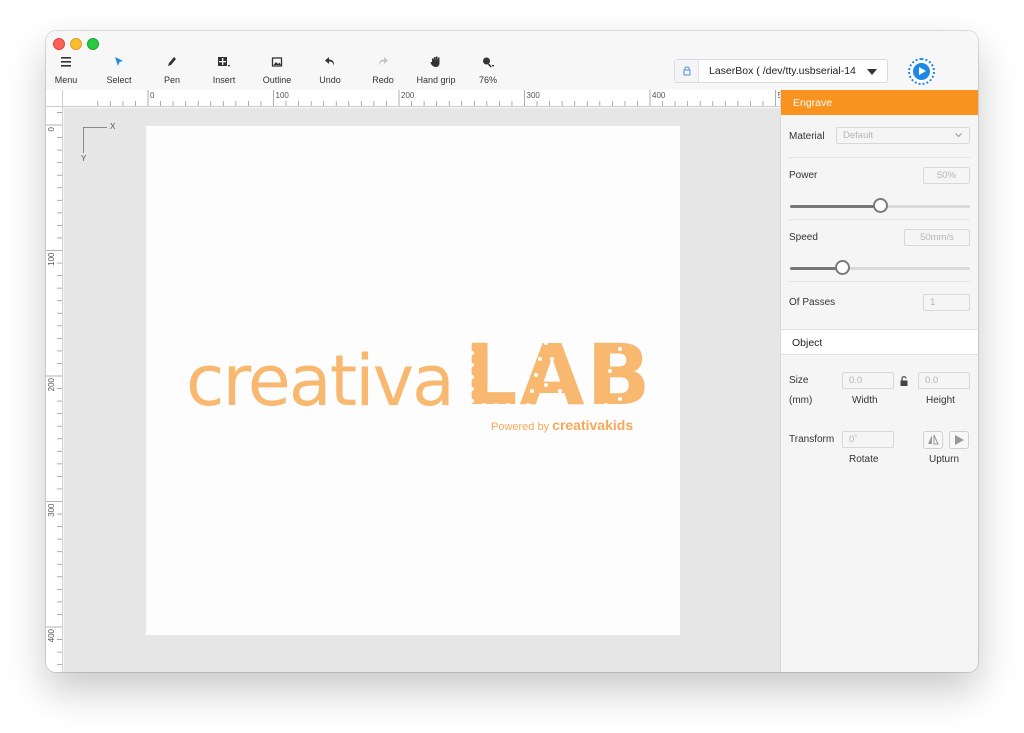  Describe the element at coordinates (171, 80) in the screenshot. I see `pen-label: Pen` at that location.